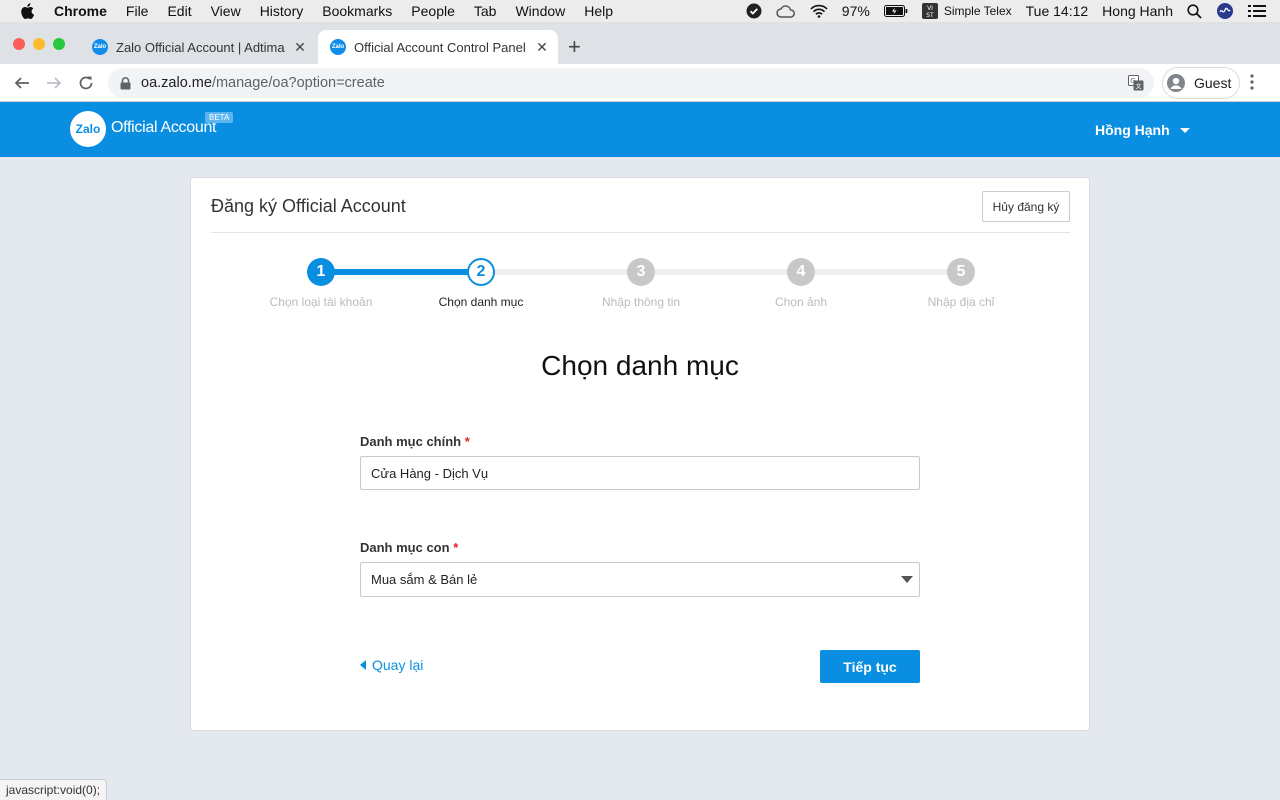  I want to click on svg-text: ST, so click(930, 15).